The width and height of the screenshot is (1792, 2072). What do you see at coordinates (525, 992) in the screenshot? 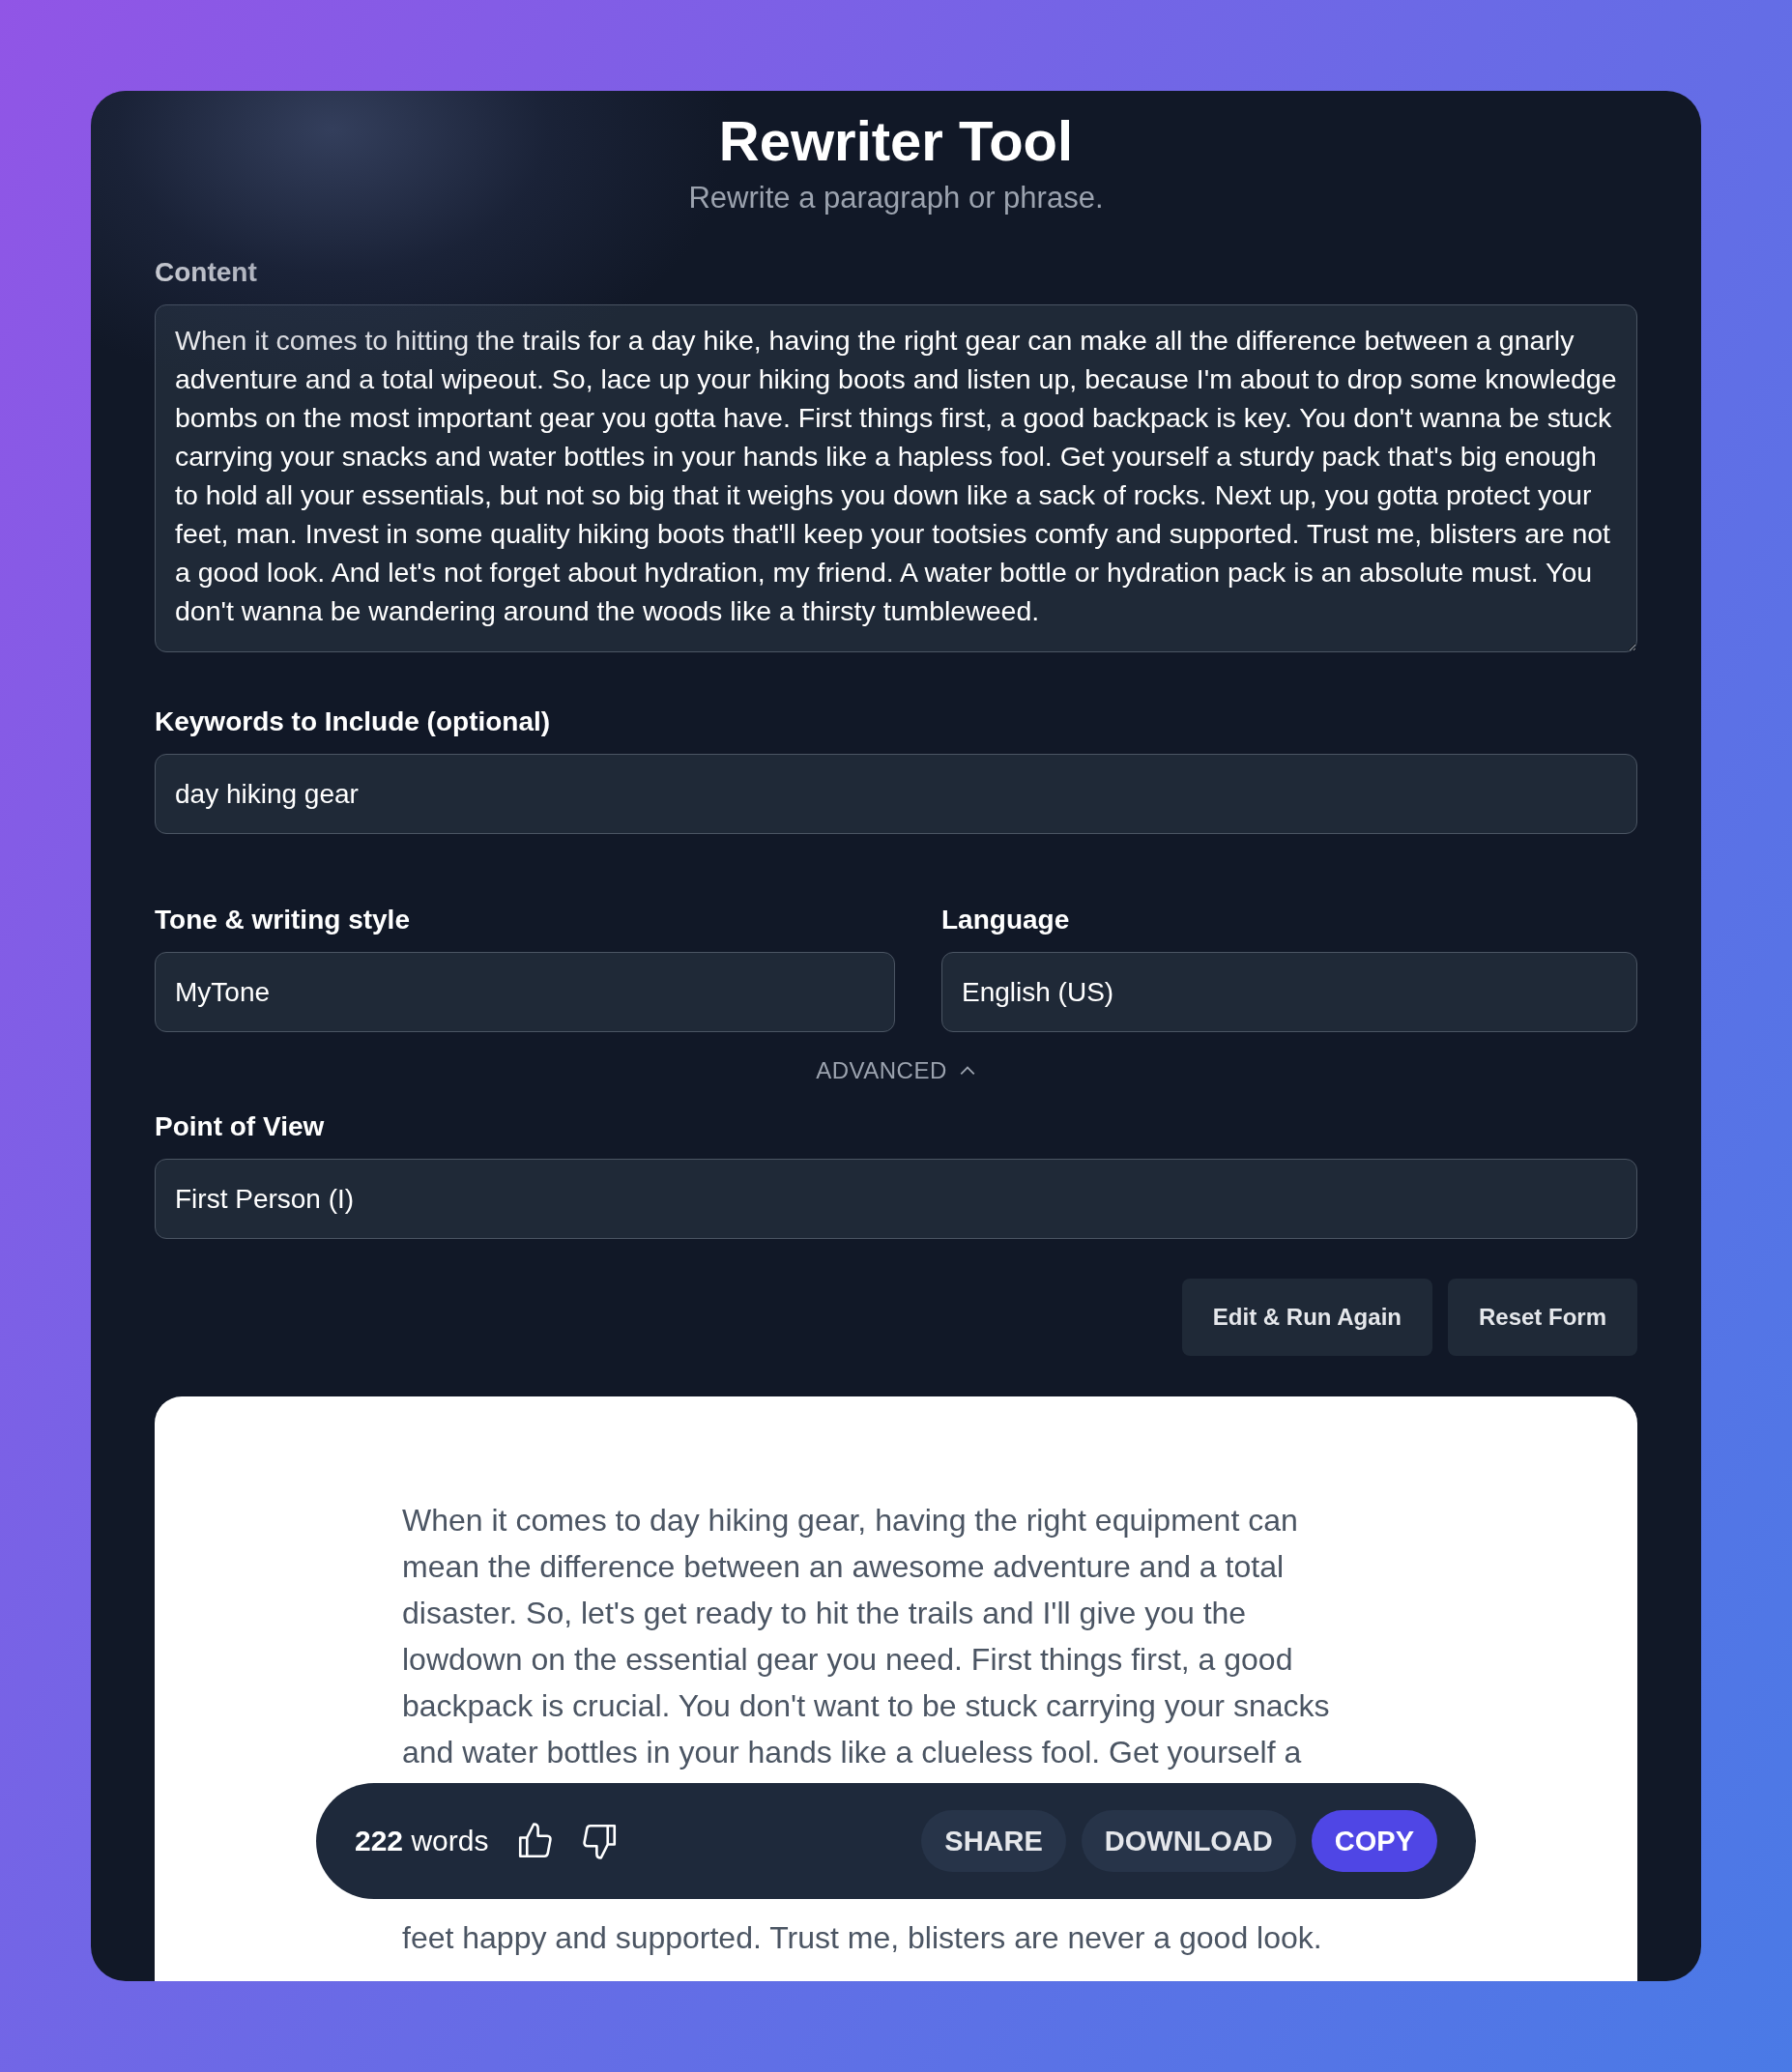
I see `tone-field: MyTone` at bounding box center [525, 992].